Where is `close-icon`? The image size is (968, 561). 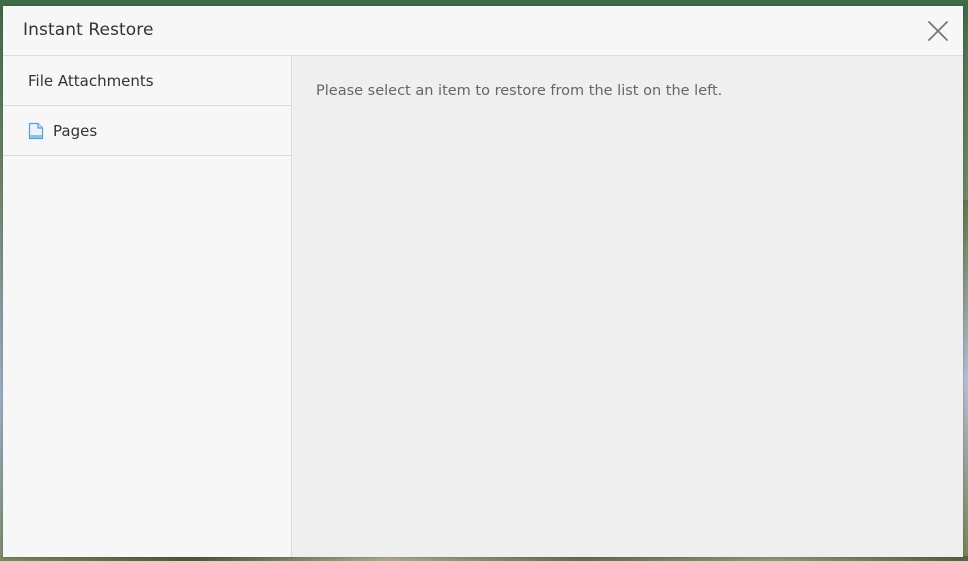 close-icon is located at coordinates (938, 31).